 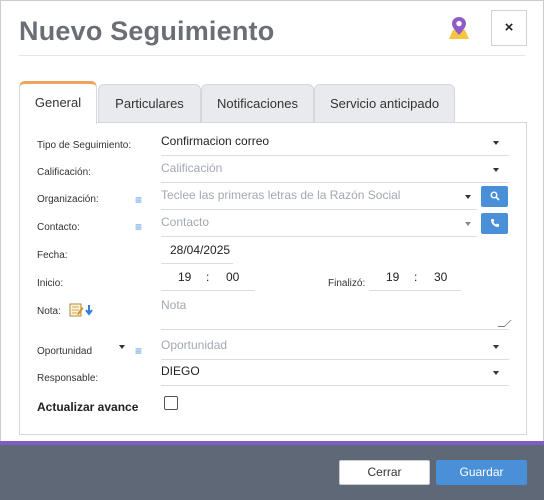 I want to click on nota-label: Nota:, so click(x=49, y=311).